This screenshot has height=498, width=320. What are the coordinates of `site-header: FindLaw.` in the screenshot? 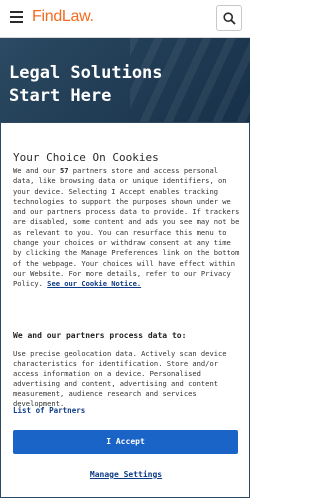 It's located at (125, 19).